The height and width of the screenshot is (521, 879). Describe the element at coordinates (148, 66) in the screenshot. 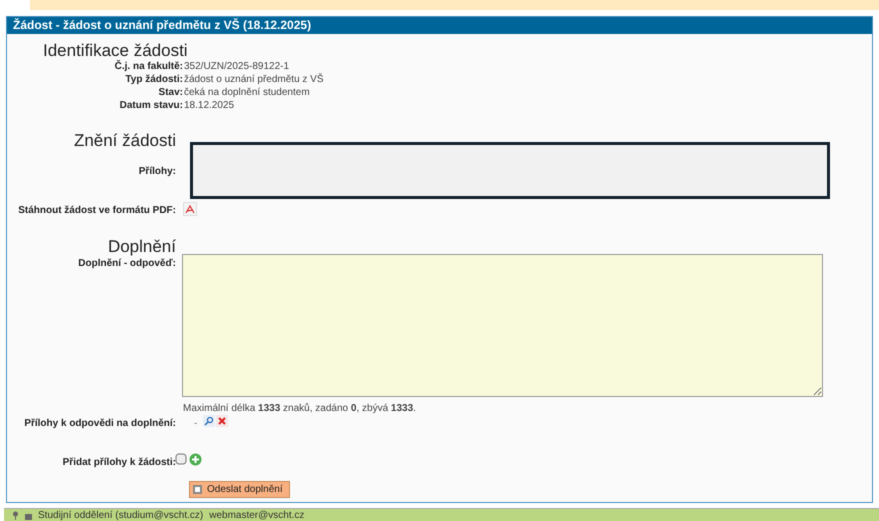

I see `field-label: Č.j. na fakultě:` at that location.